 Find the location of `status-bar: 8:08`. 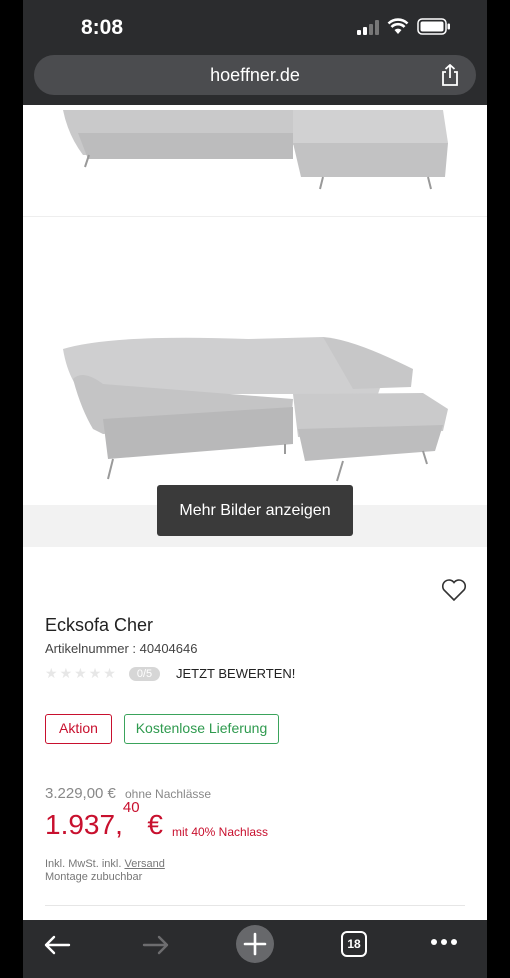

status-bar: 8:08 is located at coordinates (255, 27).